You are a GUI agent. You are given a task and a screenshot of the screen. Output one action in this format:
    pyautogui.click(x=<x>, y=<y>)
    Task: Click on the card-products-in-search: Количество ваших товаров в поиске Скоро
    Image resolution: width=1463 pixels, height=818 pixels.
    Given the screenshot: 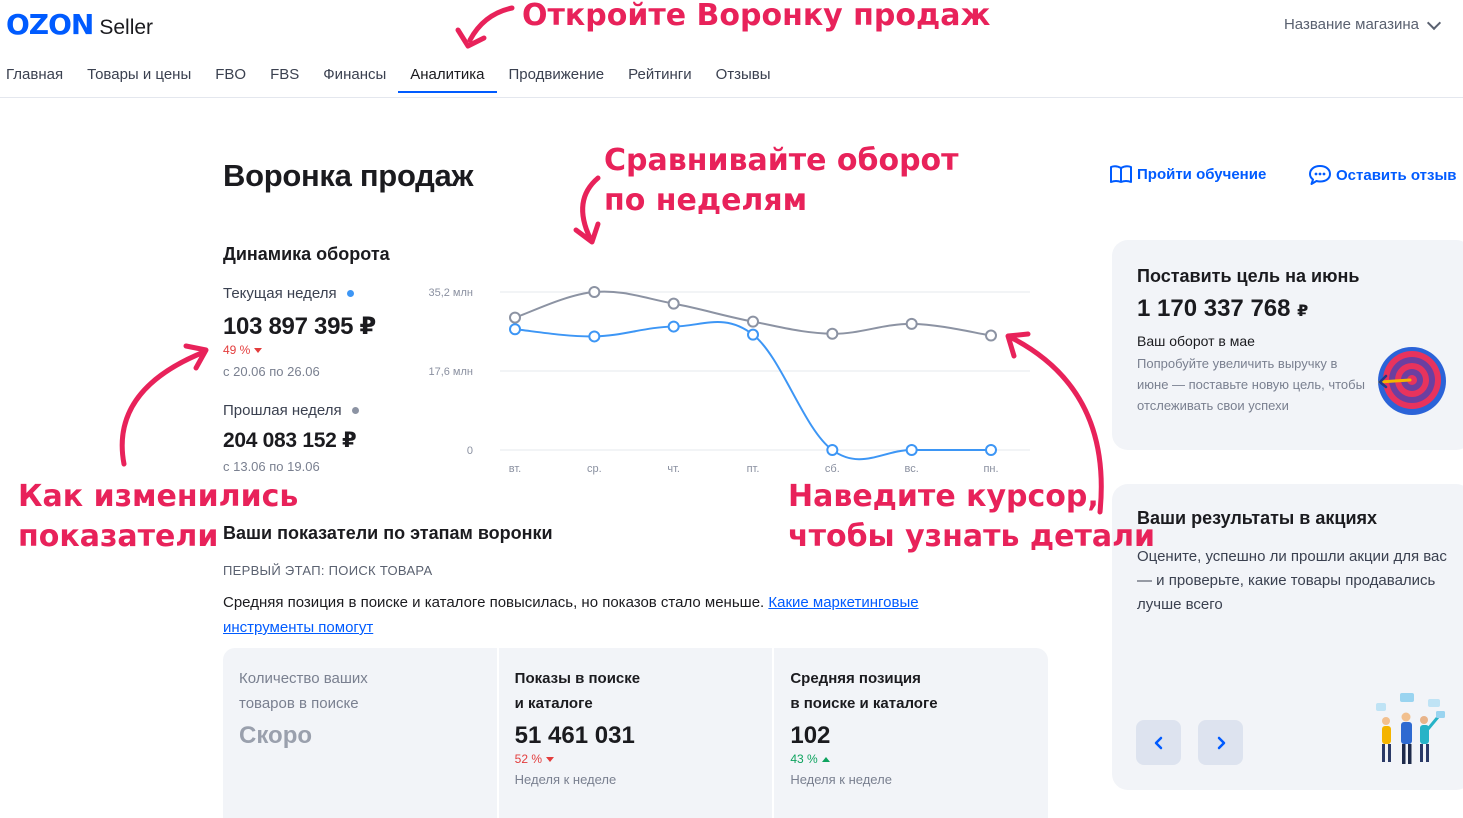 What is the action you would take?
    pyautogui.click(x=360, y=733)
    